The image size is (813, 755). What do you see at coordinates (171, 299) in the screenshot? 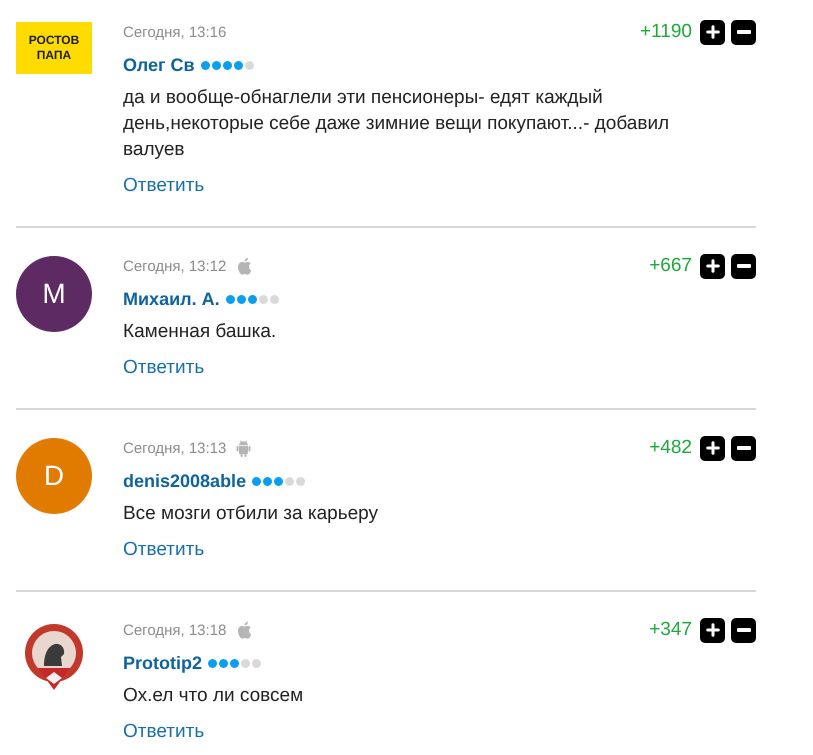
I see `author-name: Михаил. А.` at bounding box center [171, 299].